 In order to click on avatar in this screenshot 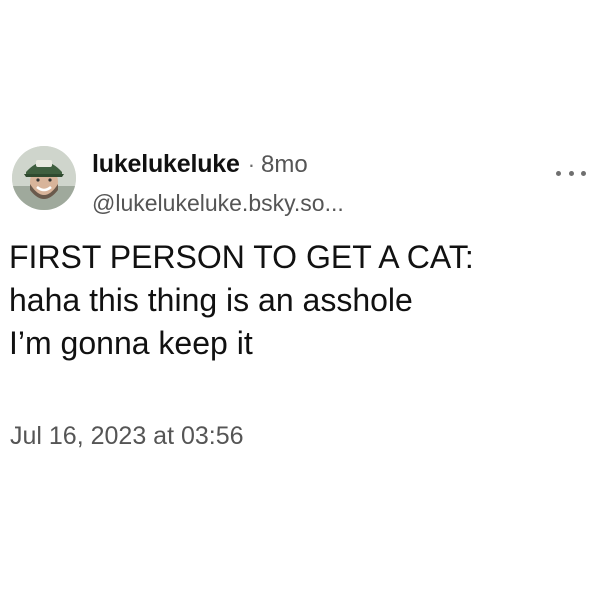, I will do `click(44, 178)`.